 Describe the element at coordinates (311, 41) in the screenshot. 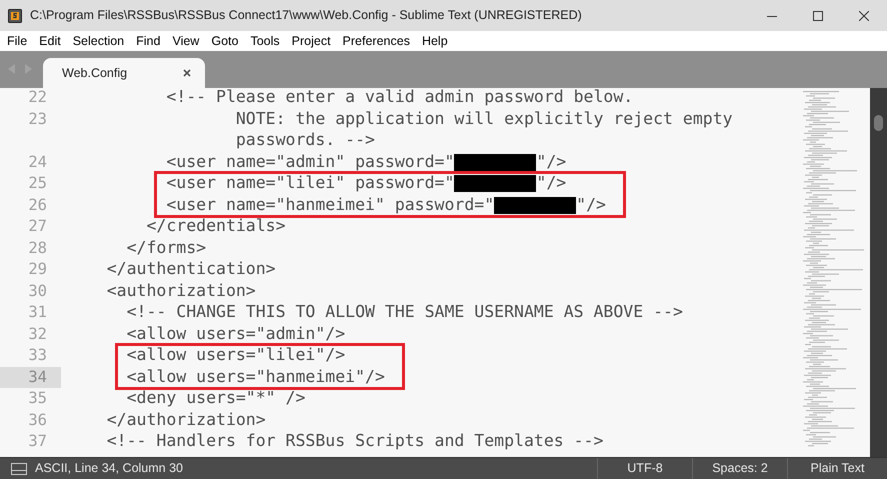

I see `menu-item: Project` at that location.